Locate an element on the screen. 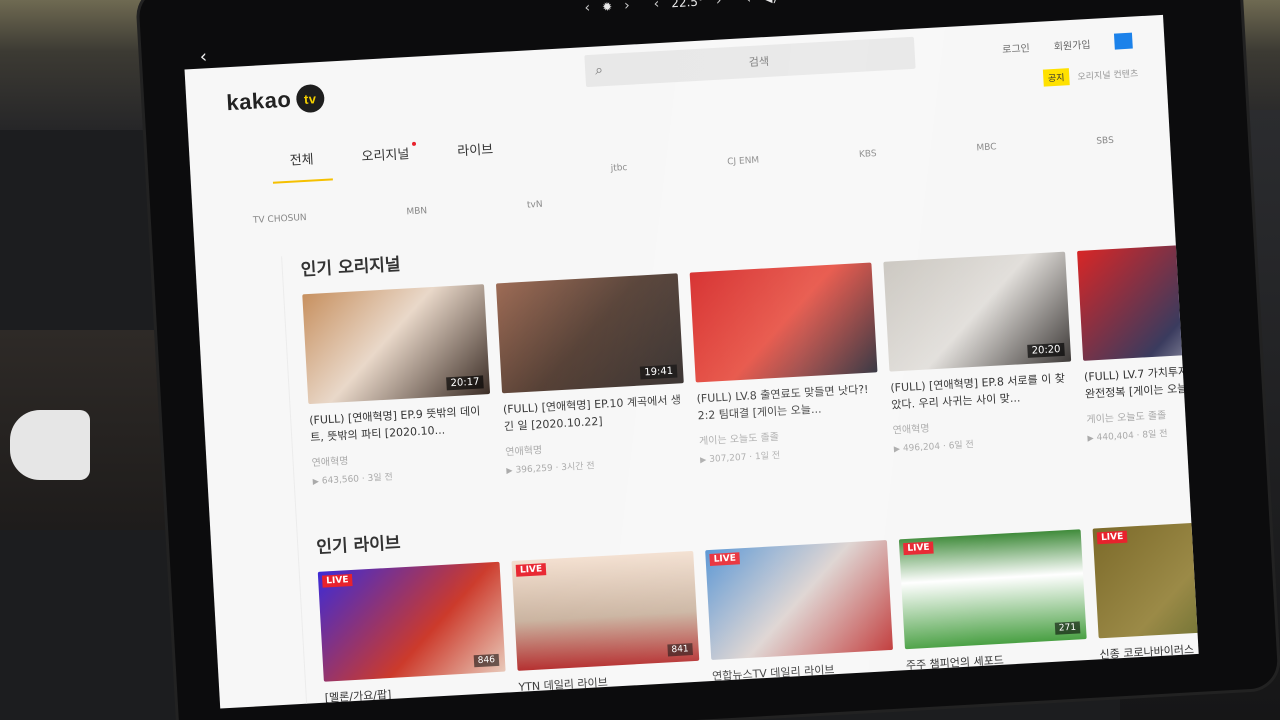 The image size is (1280, 720). live-thumbnail: LIVE 846 is located at coordinates (411, 621).